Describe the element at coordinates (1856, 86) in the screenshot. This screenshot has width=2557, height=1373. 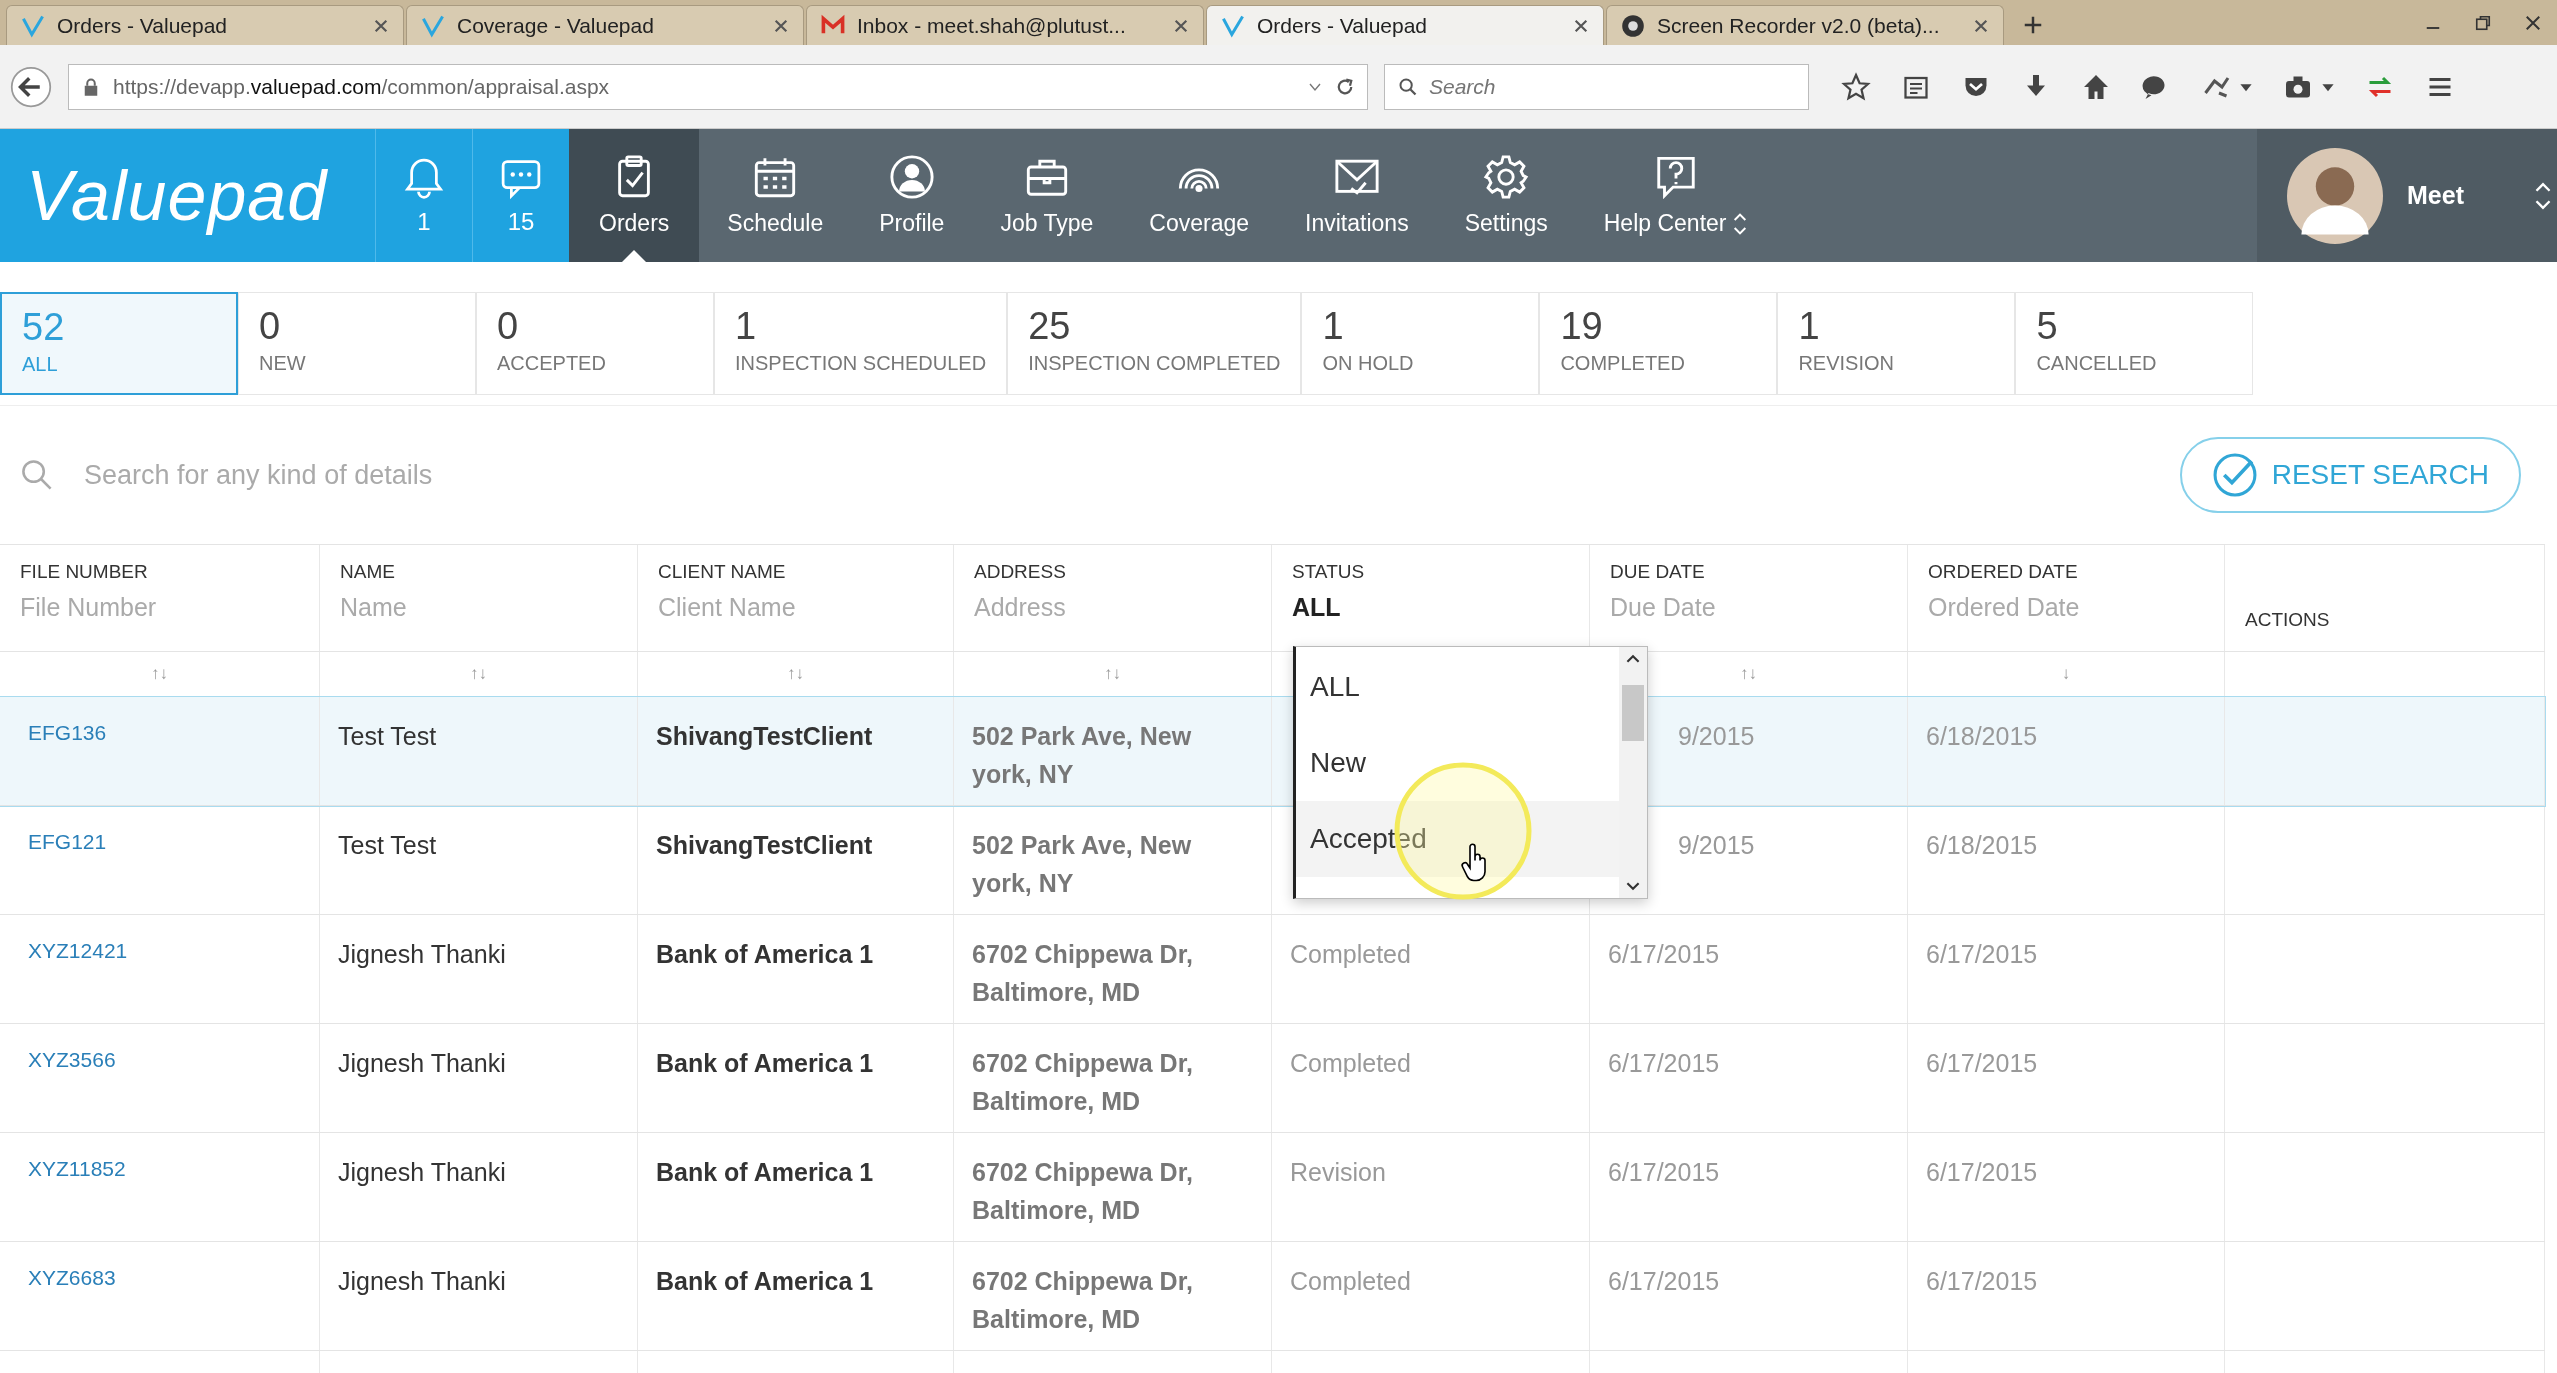
I see `star-icon` at that location.